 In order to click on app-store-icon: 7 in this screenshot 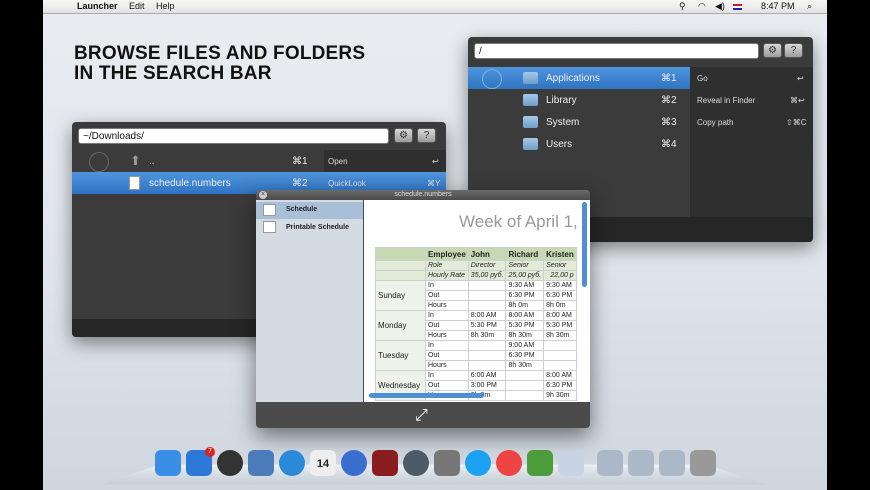, I will do `click(200, 461)`.